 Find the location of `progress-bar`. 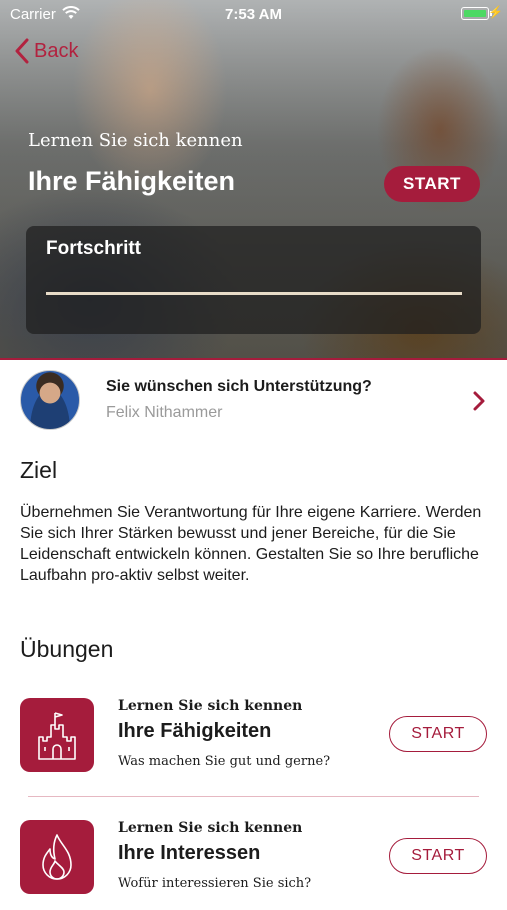

progress-bar is located at coordinates (254, 293).